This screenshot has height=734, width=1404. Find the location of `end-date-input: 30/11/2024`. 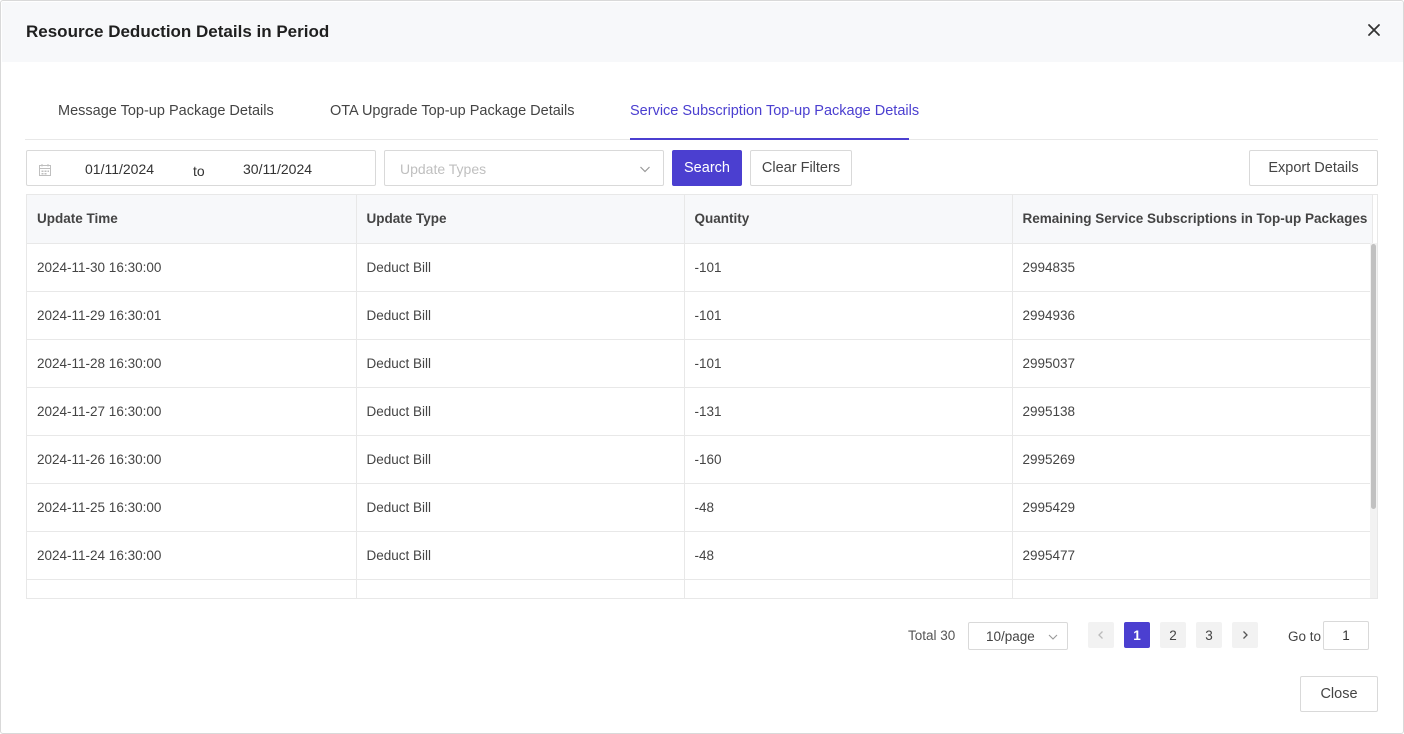

end-date-input: 30/11/2024 is located at coordinates (277, 169).